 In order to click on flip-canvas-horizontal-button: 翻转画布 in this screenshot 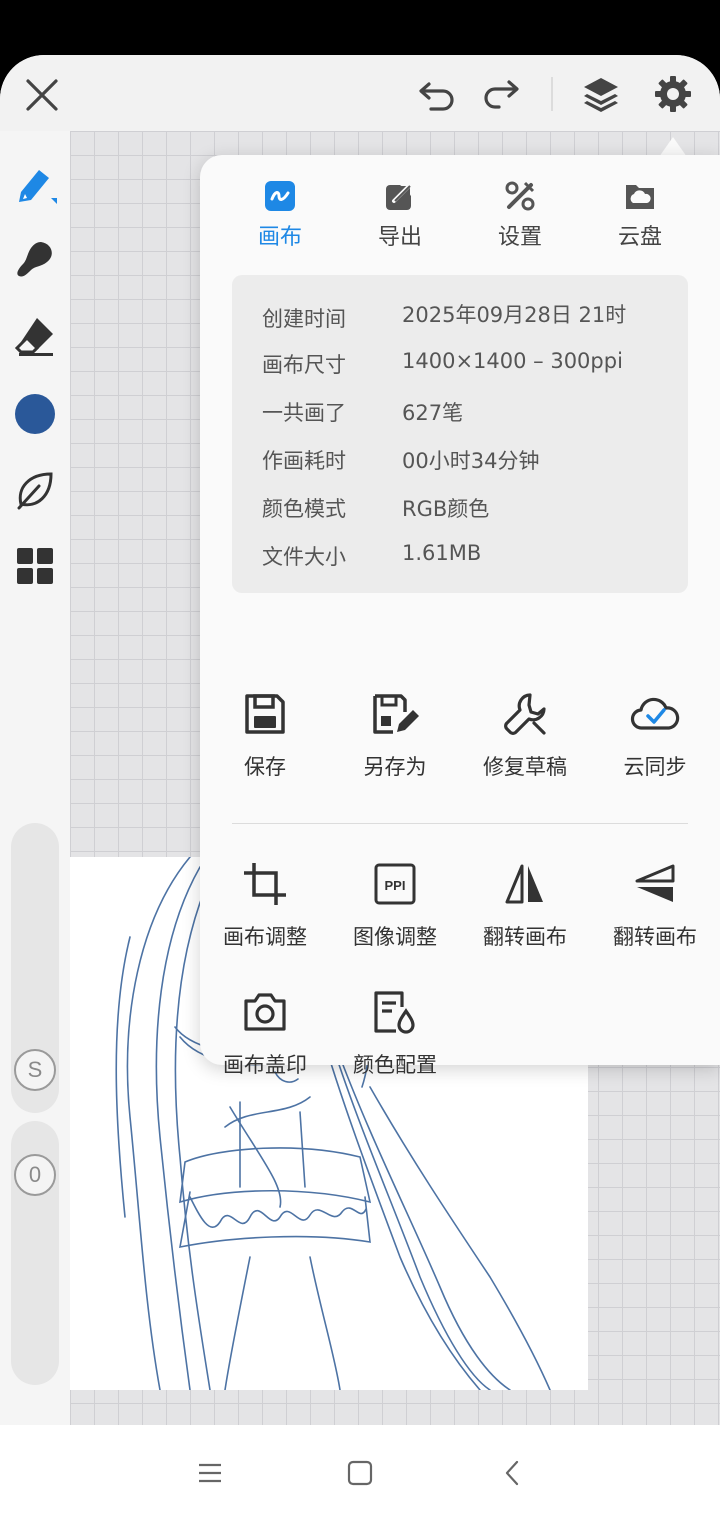, I will do `click(525, 910)`.